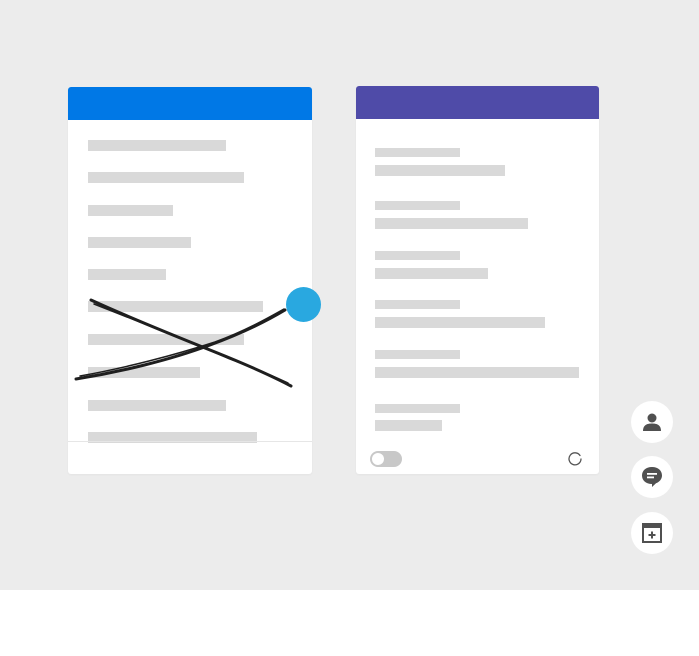  I want to click on person-icon, so click(652, 422).